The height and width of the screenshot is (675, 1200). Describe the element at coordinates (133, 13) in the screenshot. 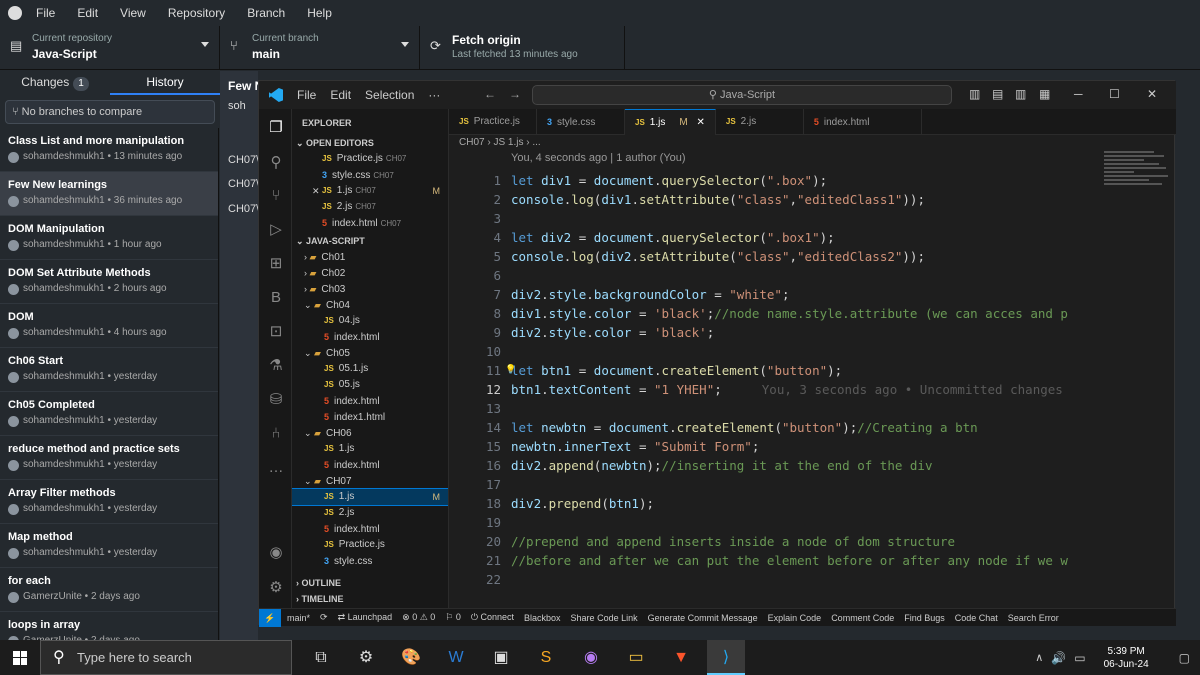

I see `gh-menu-view: View` at that location.